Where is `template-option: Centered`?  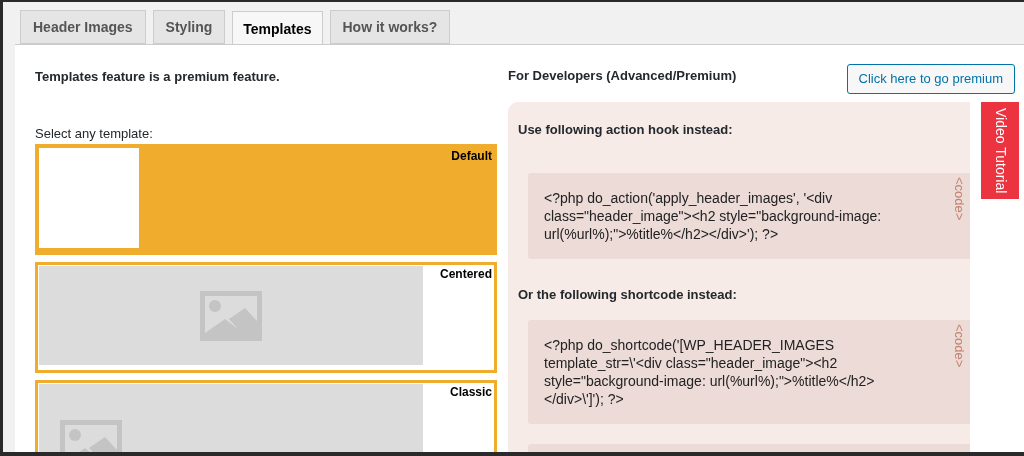 template-option: Centered is located at coordinates (266, 317).